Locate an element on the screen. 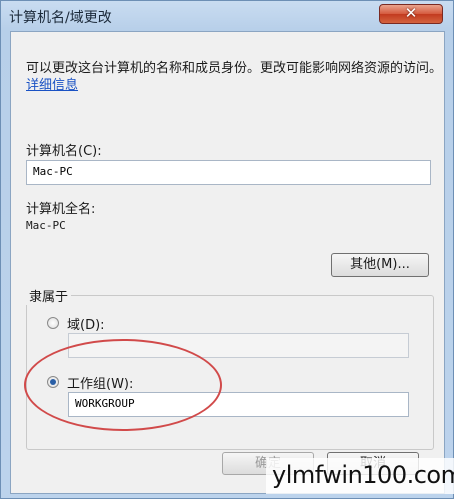 The width and height of the screenshot is (454, 499). site-watermark: ylmfwin100.com is located at coordinates (360, 476).